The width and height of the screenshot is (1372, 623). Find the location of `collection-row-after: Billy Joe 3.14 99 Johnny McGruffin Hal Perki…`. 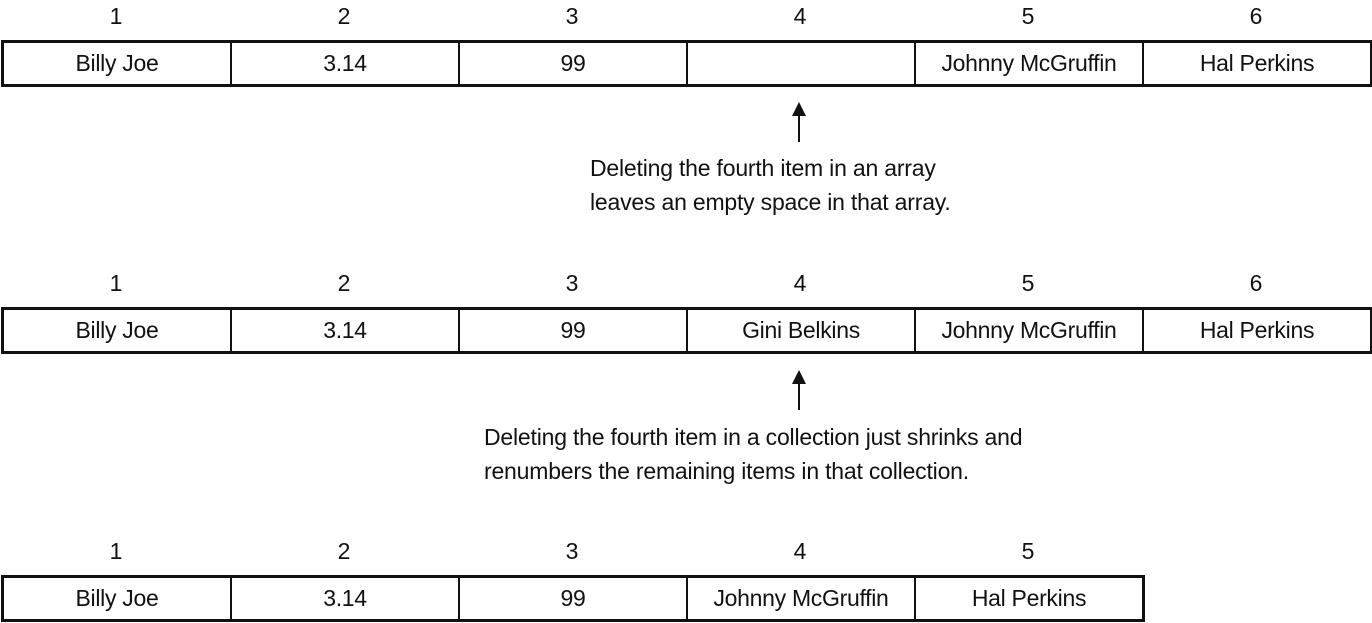

collection-row-after: Billy Joe 3.14 99 Johnny McGruffin Hal Perki… is located at coordinates (573, 598).